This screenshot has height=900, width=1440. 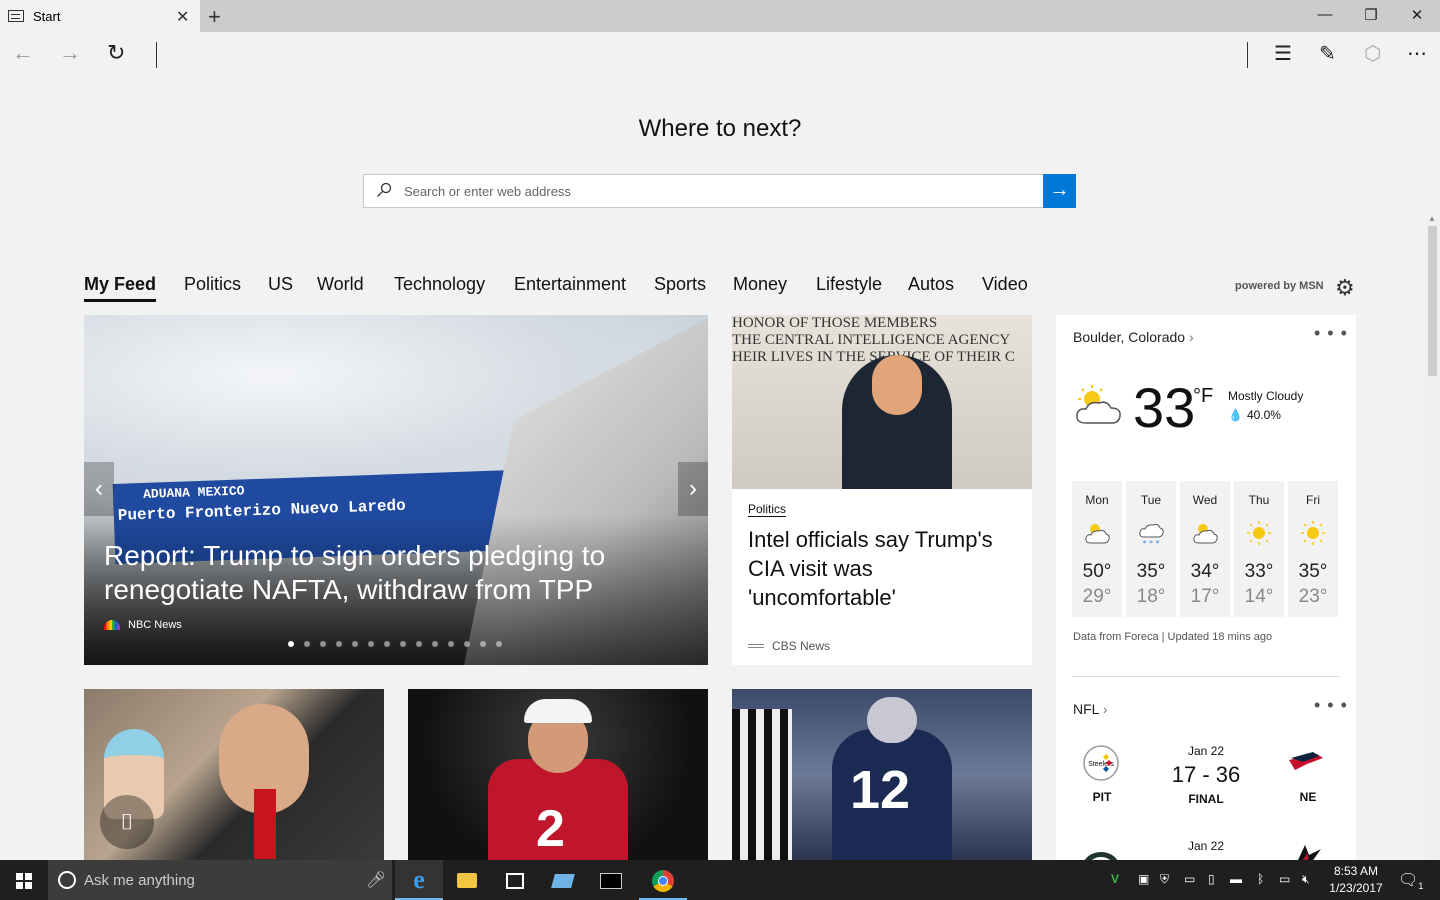 What do you see at coordinates (1325, 14) in the screenshot?
I see `minimize-button: —` at bounding box center [1325, 14].